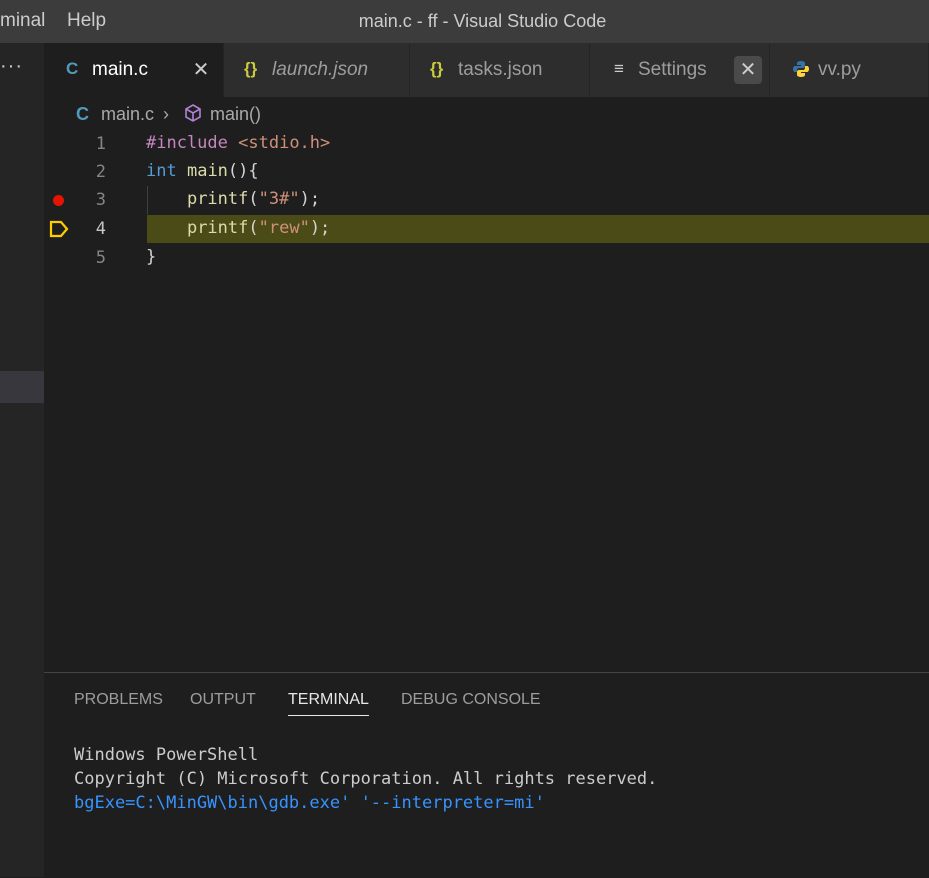  Describe the element at coordinates (100, 258) in the screenshot. I see `line-number: 5` at that location.